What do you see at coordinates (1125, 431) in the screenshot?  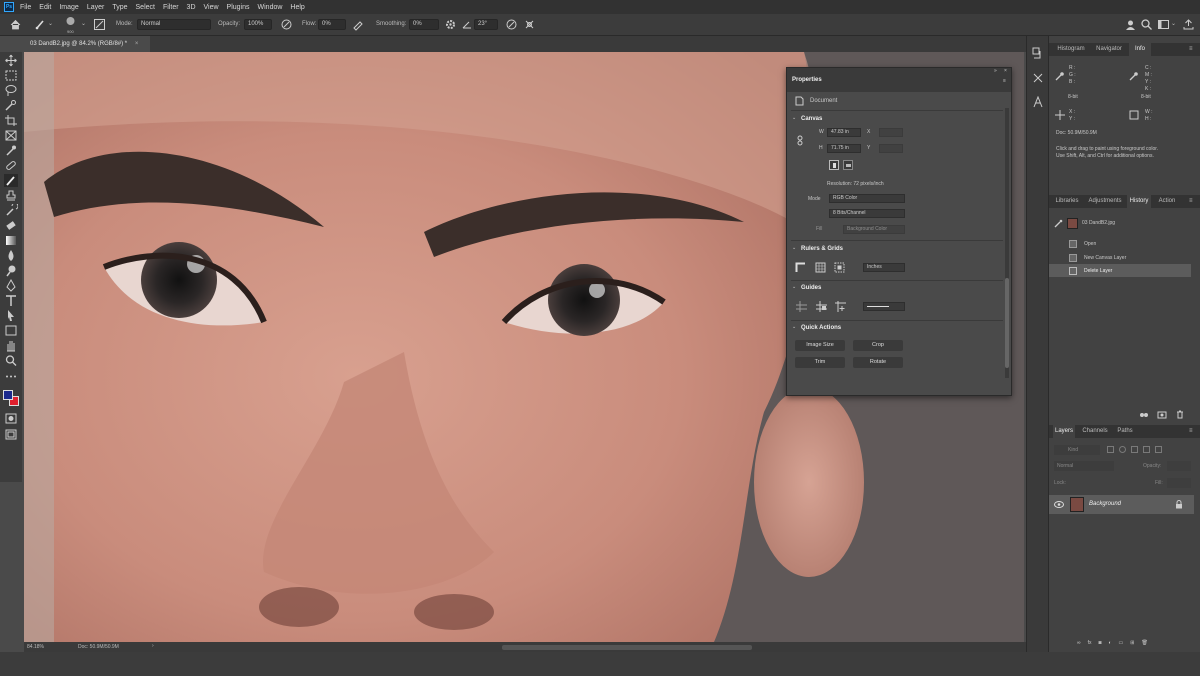 I see `tab-paths: Paths` at bounding box center [1125, 431].